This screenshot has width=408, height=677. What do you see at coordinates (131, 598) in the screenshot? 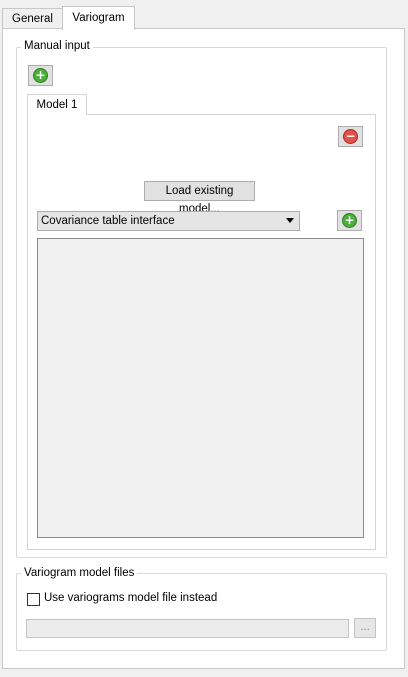
I see `use-model-file-label: Use variograms model file instead` at bounding box center [131, 598].